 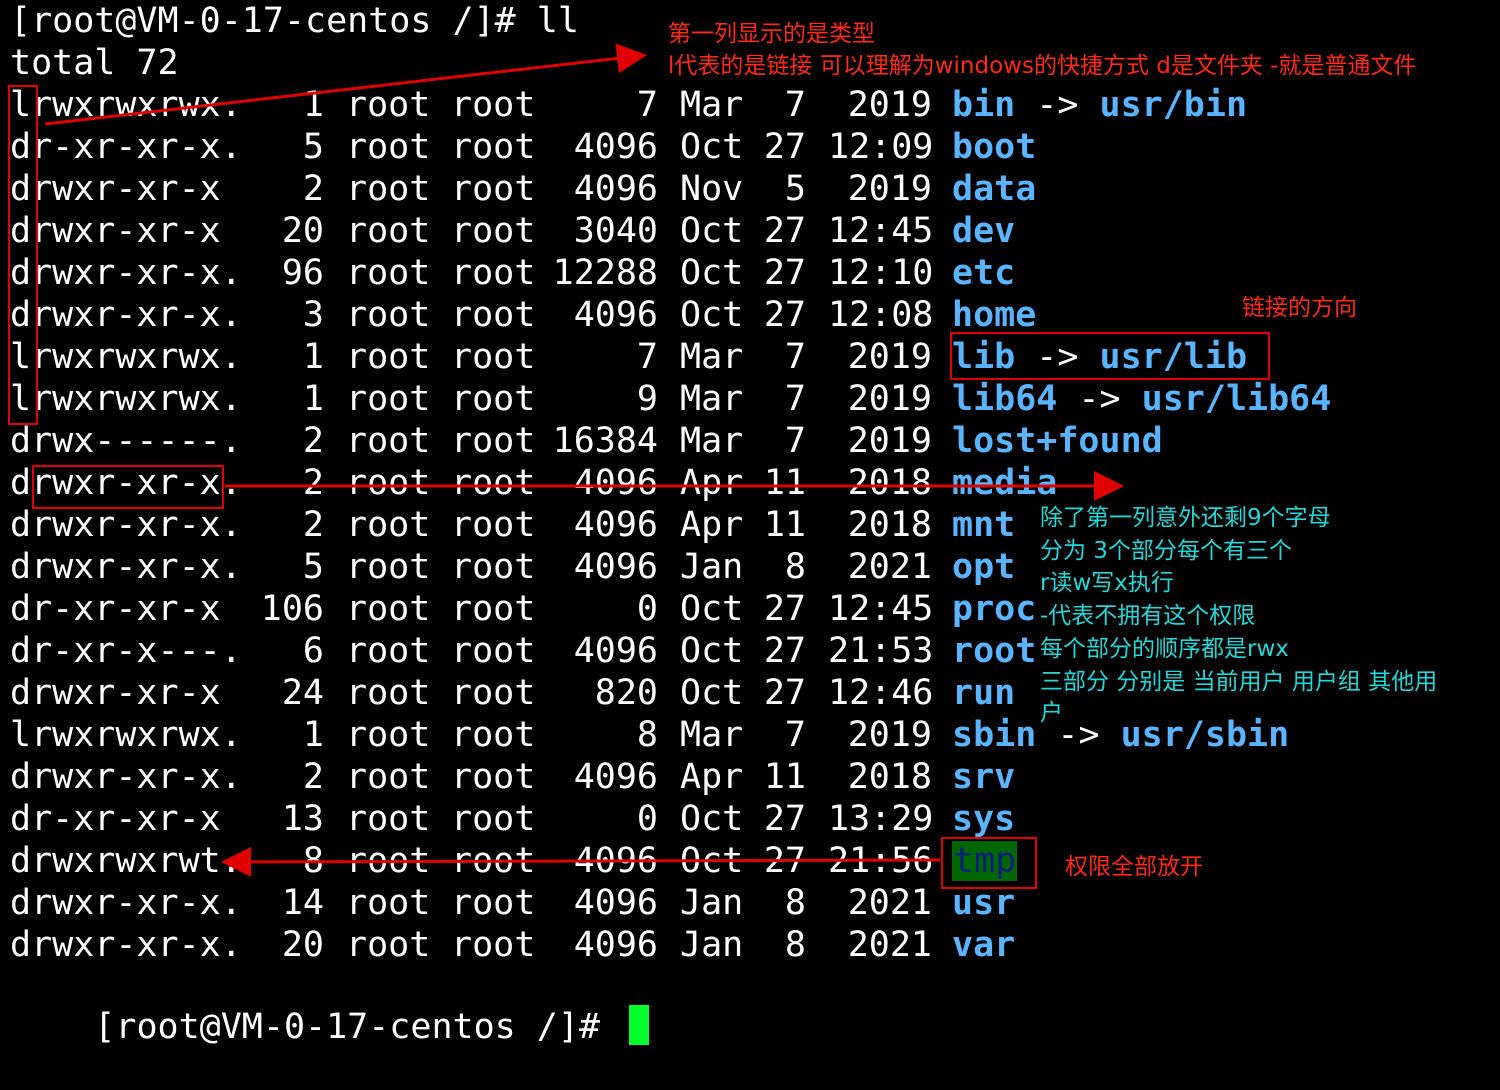 What do you see at coordinates (983, 777) in the screenshot?
I see `cell-name: srv` at bounding box center [983, 777].